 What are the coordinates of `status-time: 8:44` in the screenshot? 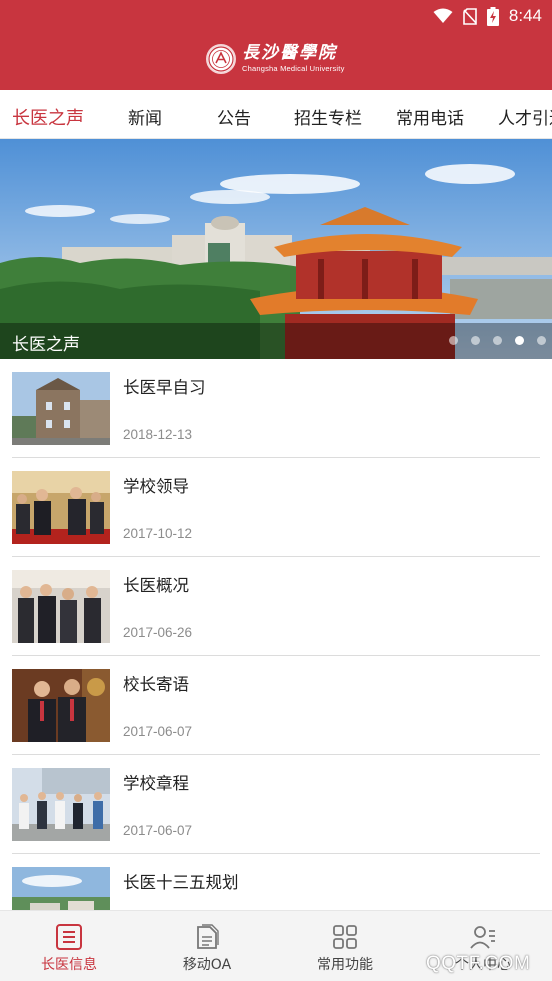 It's located at (525, 15).